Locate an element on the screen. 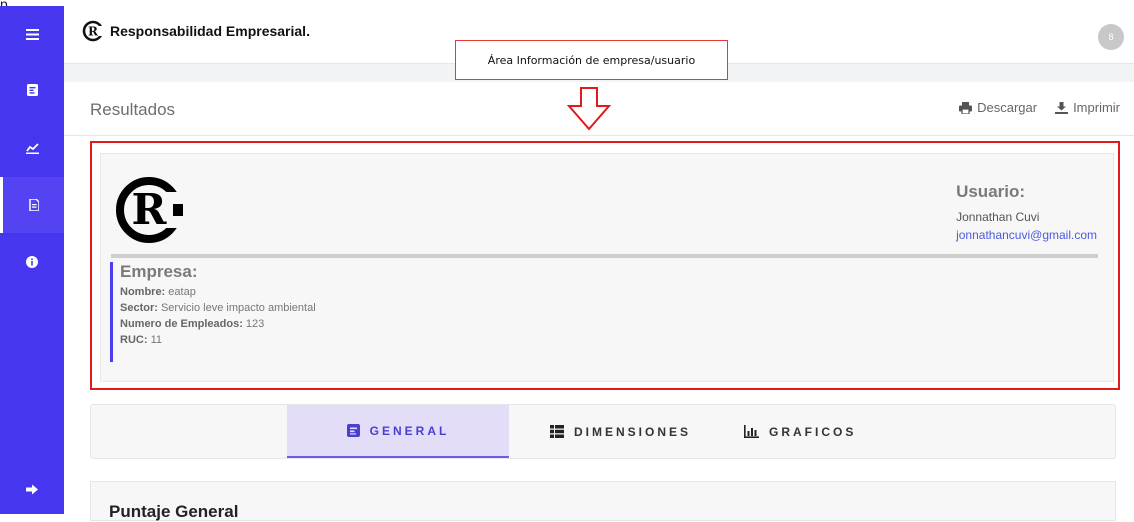 The width and height of the screenshot is (1134, 522). brand-logo-icon: R is located at coordinates (93, 31).